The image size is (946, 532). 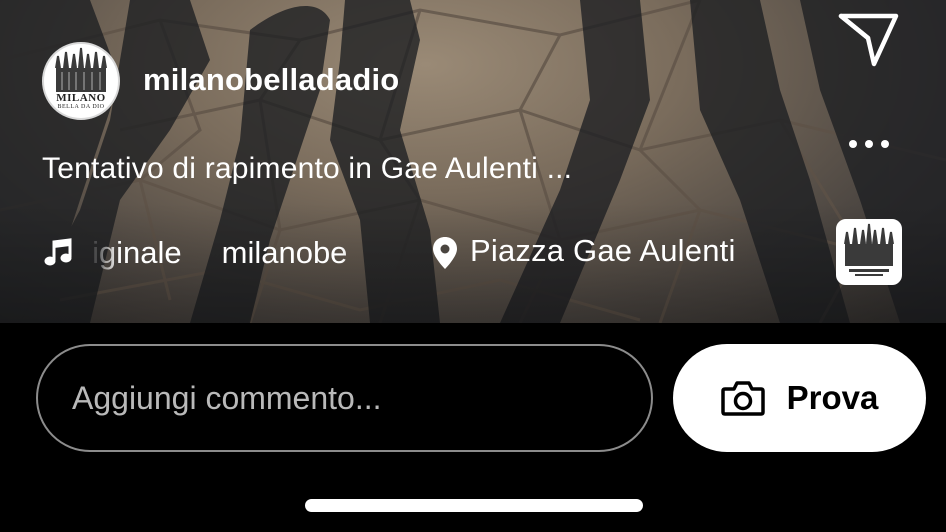 What do you see at coordinates (869, 144) in the screenshot?
I see `more-options-icon` at bounding box center [869, 144].